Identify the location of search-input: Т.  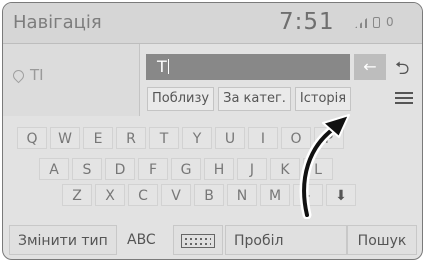
(248, 67).